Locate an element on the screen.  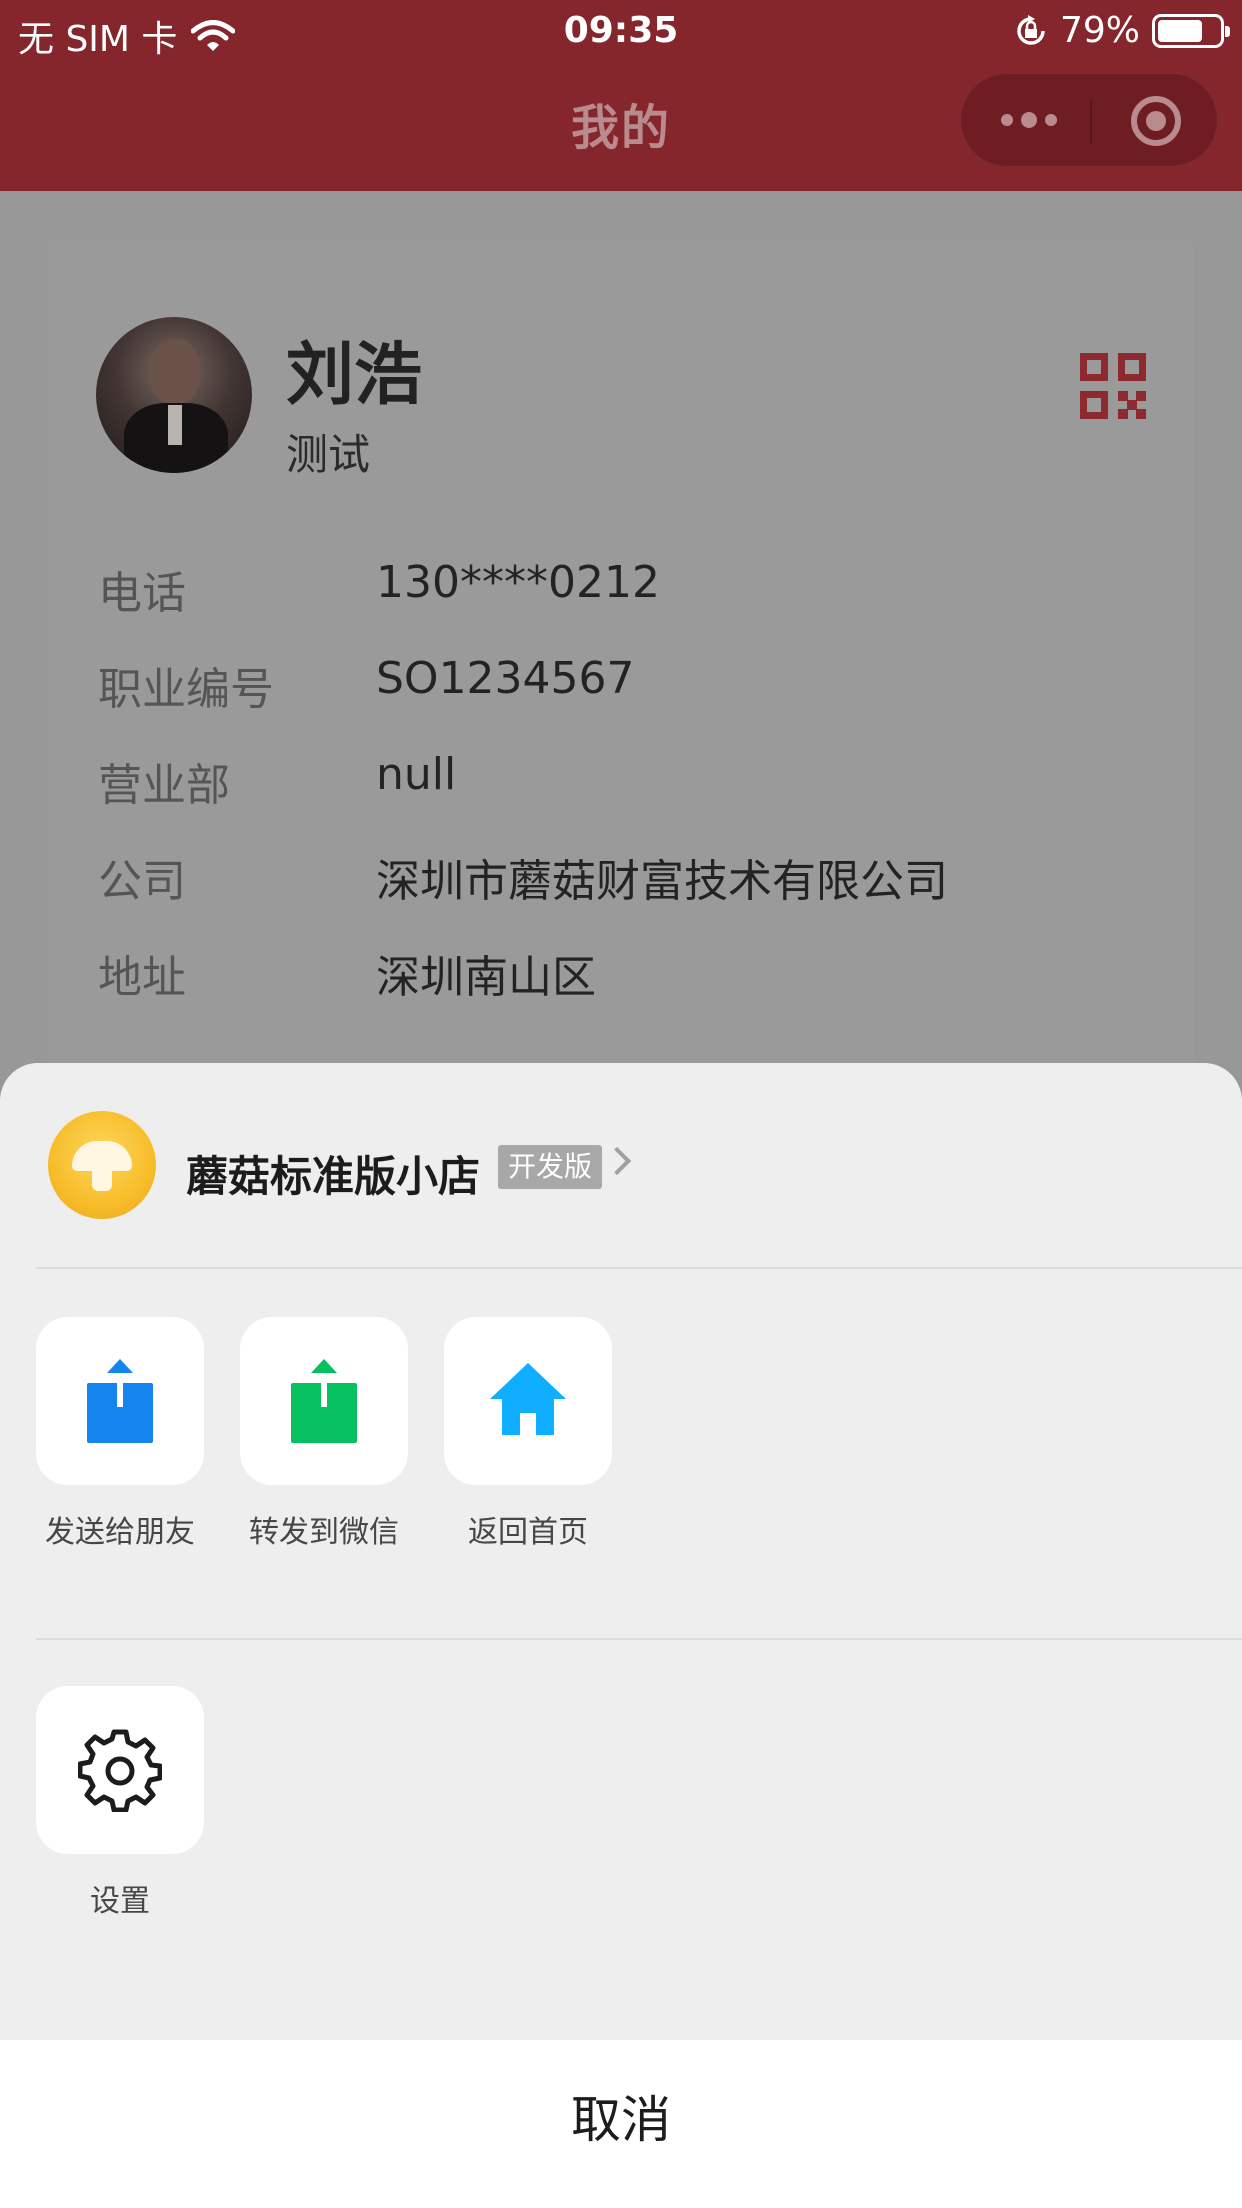
mini-program-info: 蘑菇标准版小店 开发版 is located at coordinates (621, 1165).